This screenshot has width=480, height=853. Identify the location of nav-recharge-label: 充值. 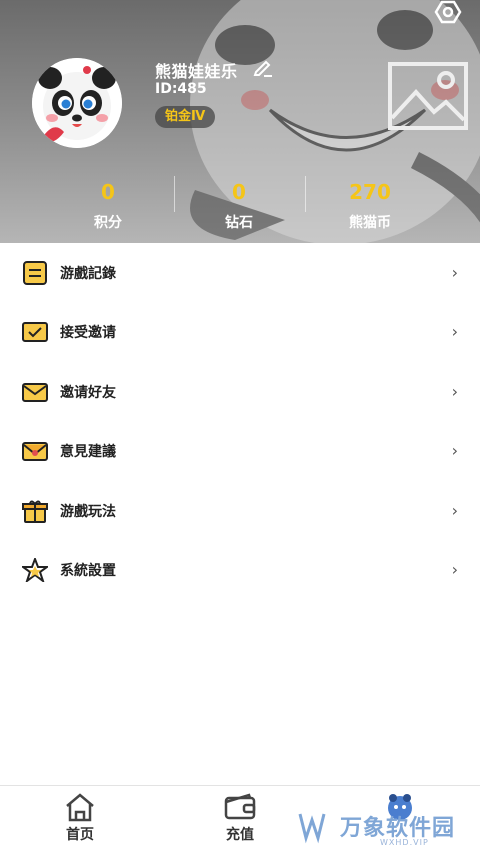
(240, 835).